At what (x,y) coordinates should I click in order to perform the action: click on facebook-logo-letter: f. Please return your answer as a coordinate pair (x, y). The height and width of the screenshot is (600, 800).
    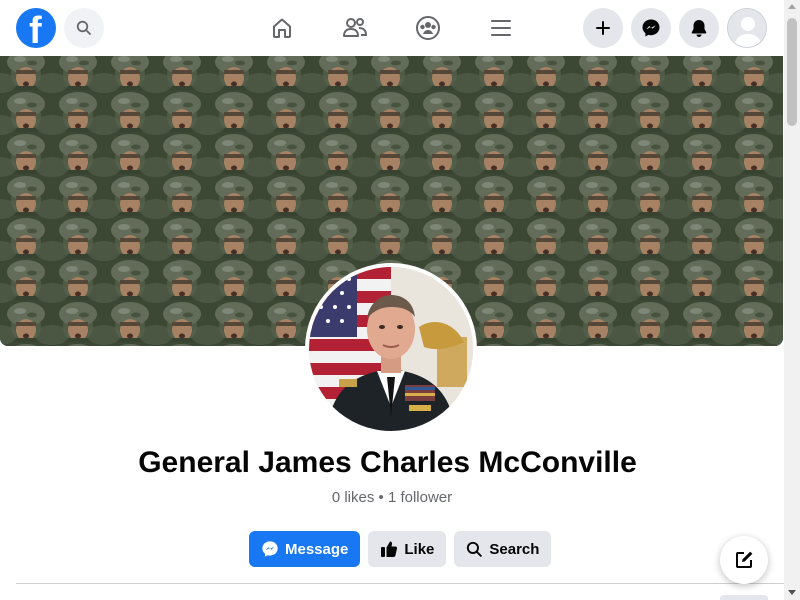
    Looking at the image, I should click on (35, 29).